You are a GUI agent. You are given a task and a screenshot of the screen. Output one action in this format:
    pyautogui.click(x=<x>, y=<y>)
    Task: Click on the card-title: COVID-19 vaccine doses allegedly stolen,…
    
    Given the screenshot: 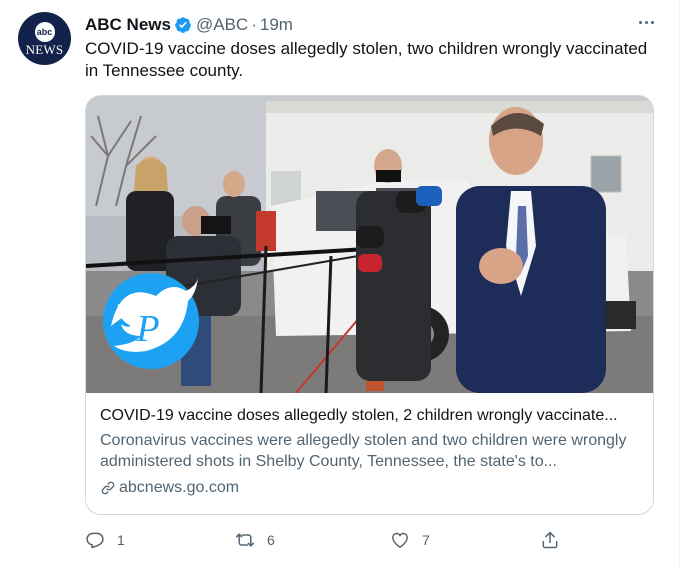 What is the action you would take?
    pyautogui.click(x=372, y=415)
    